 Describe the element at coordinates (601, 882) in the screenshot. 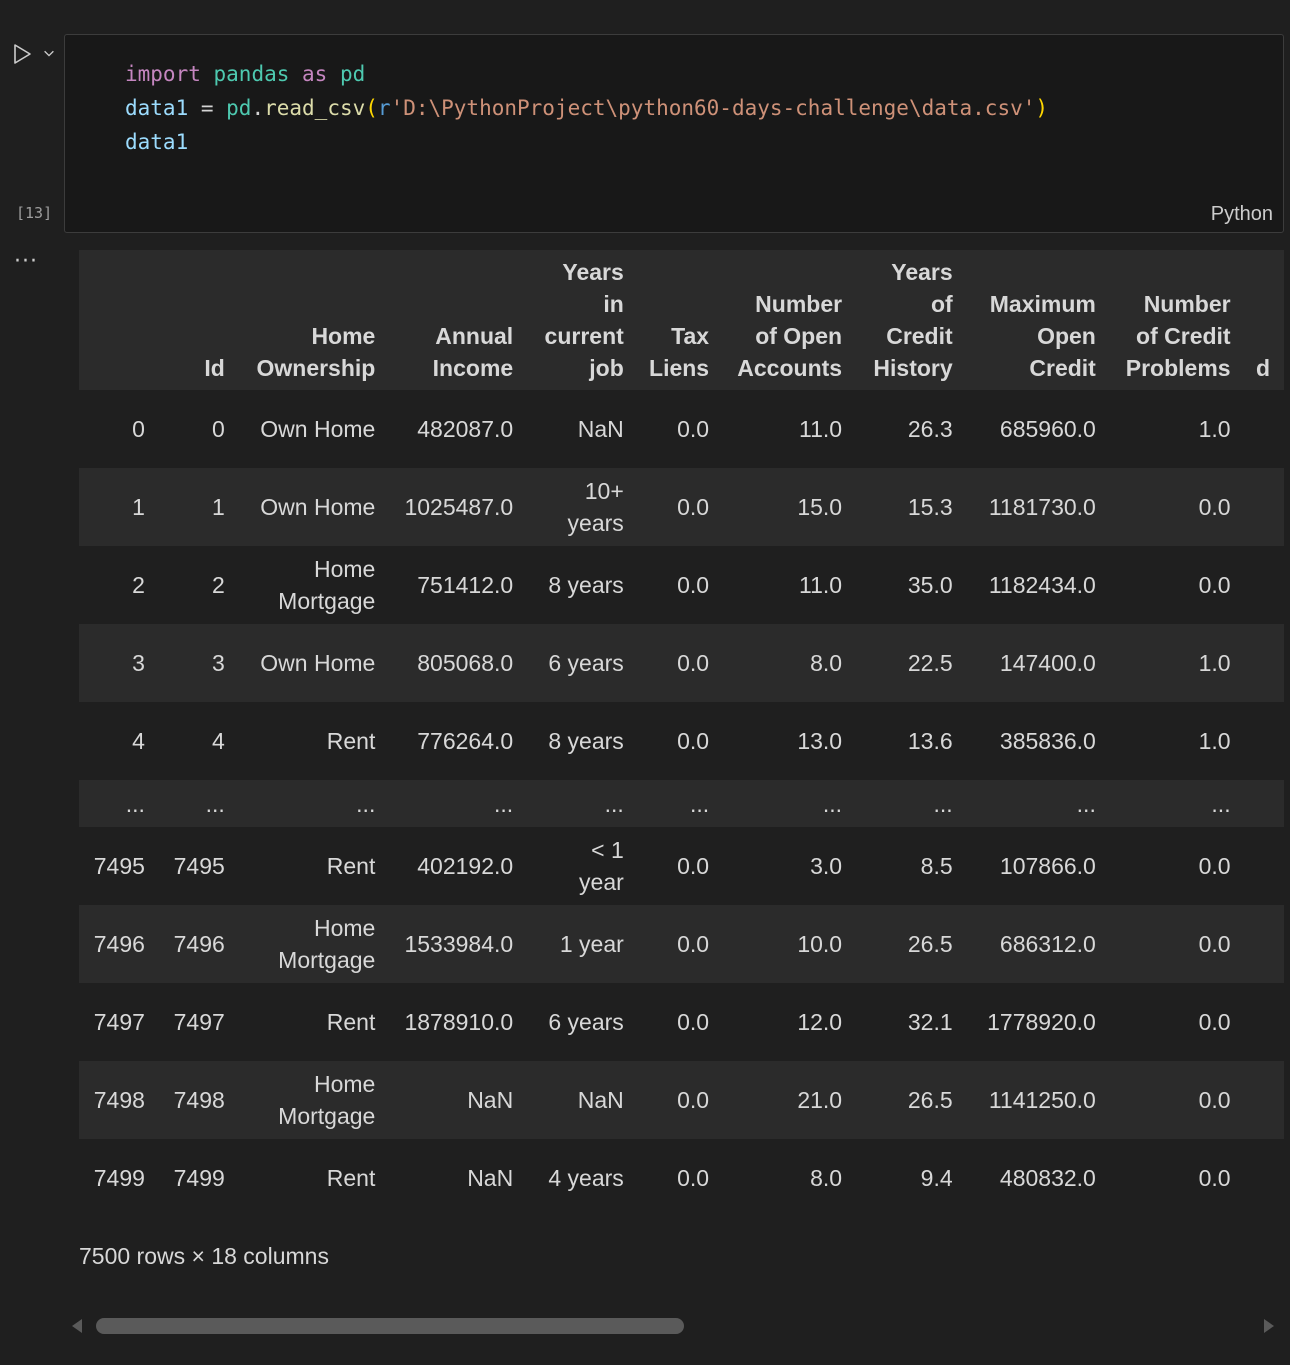

I see `cell-line: year` at that location.